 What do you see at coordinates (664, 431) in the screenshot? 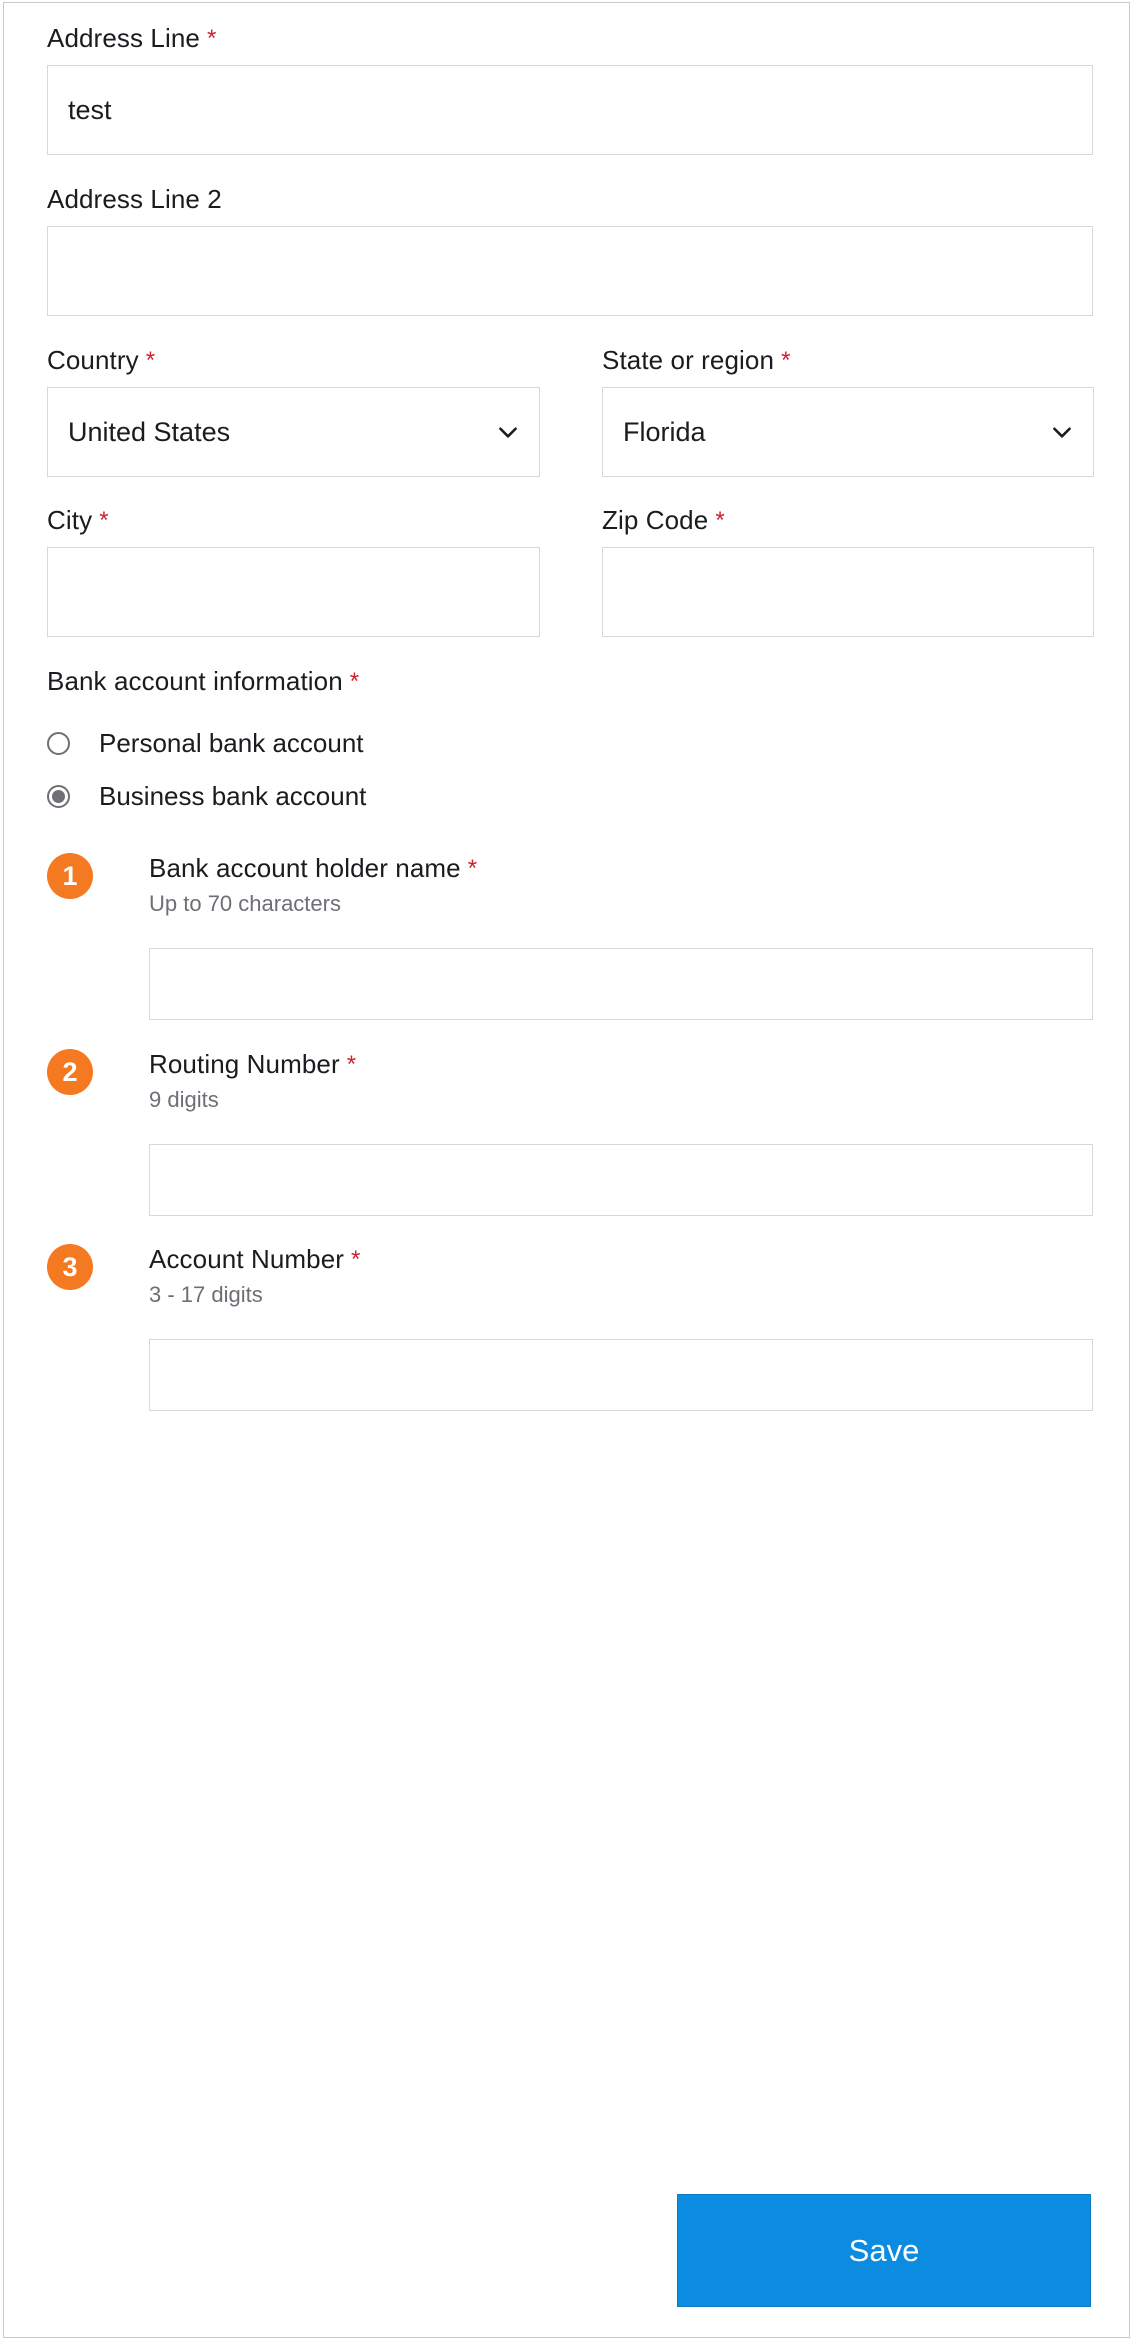
I see `state-or-region-selected-value: Florida` at bounding box center [664, 431].